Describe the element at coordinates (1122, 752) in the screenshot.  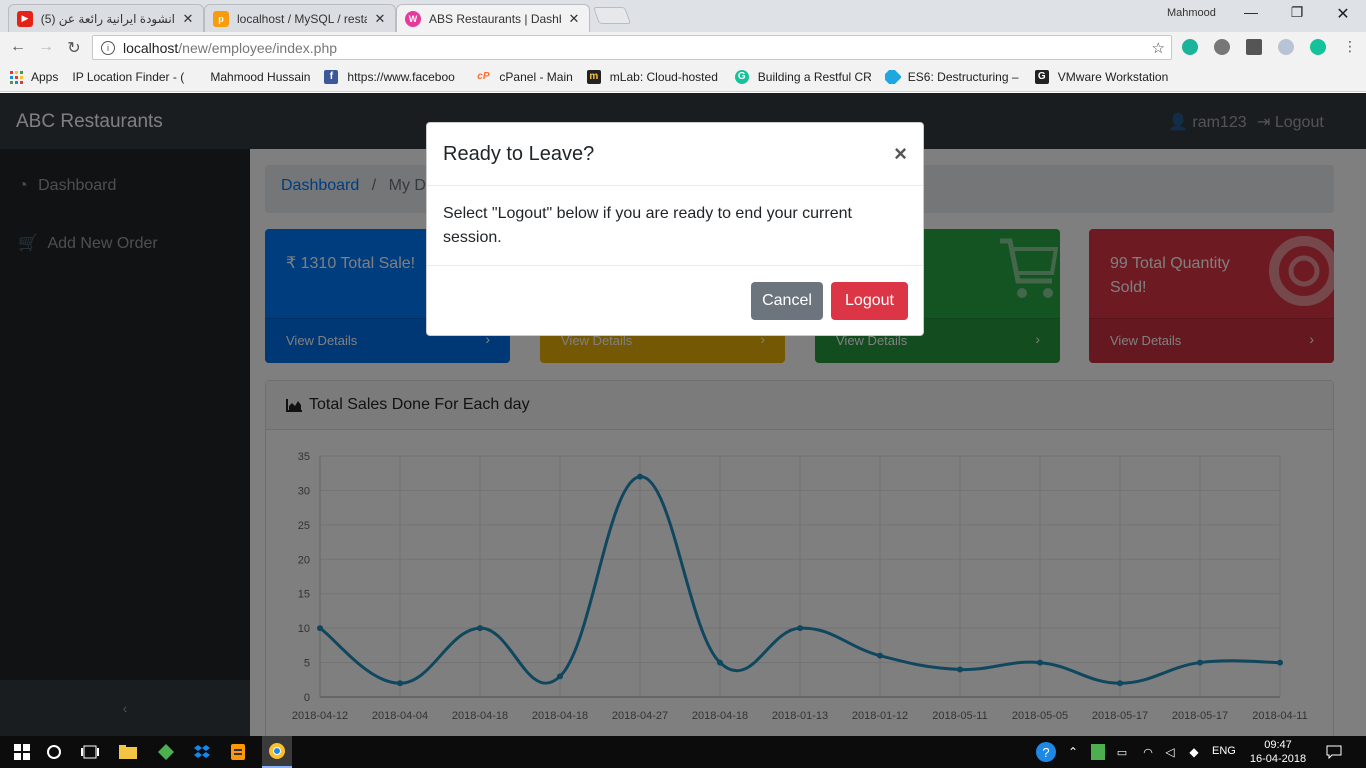
I see `battery-icon: ▭` at that location.